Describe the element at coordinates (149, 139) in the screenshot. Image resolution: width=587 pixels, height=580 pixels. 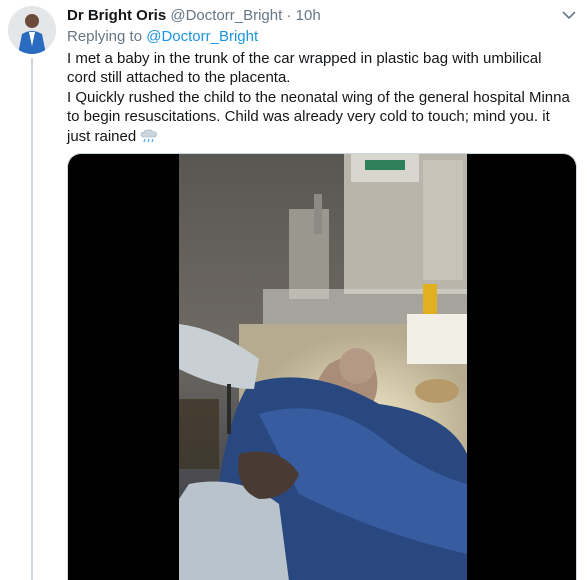
I see `cloud-with-rain-icon` at that location.